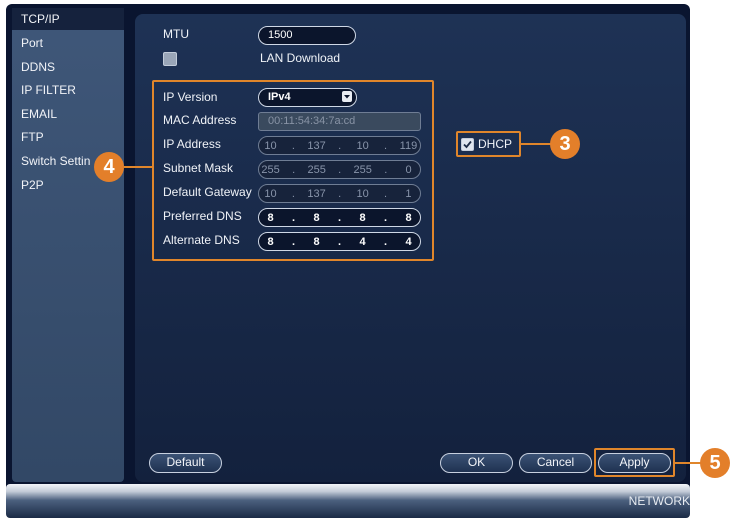 This screenshot has height=523, width=739. I want to click on callout-badge-5: 5, so click(715, 463).